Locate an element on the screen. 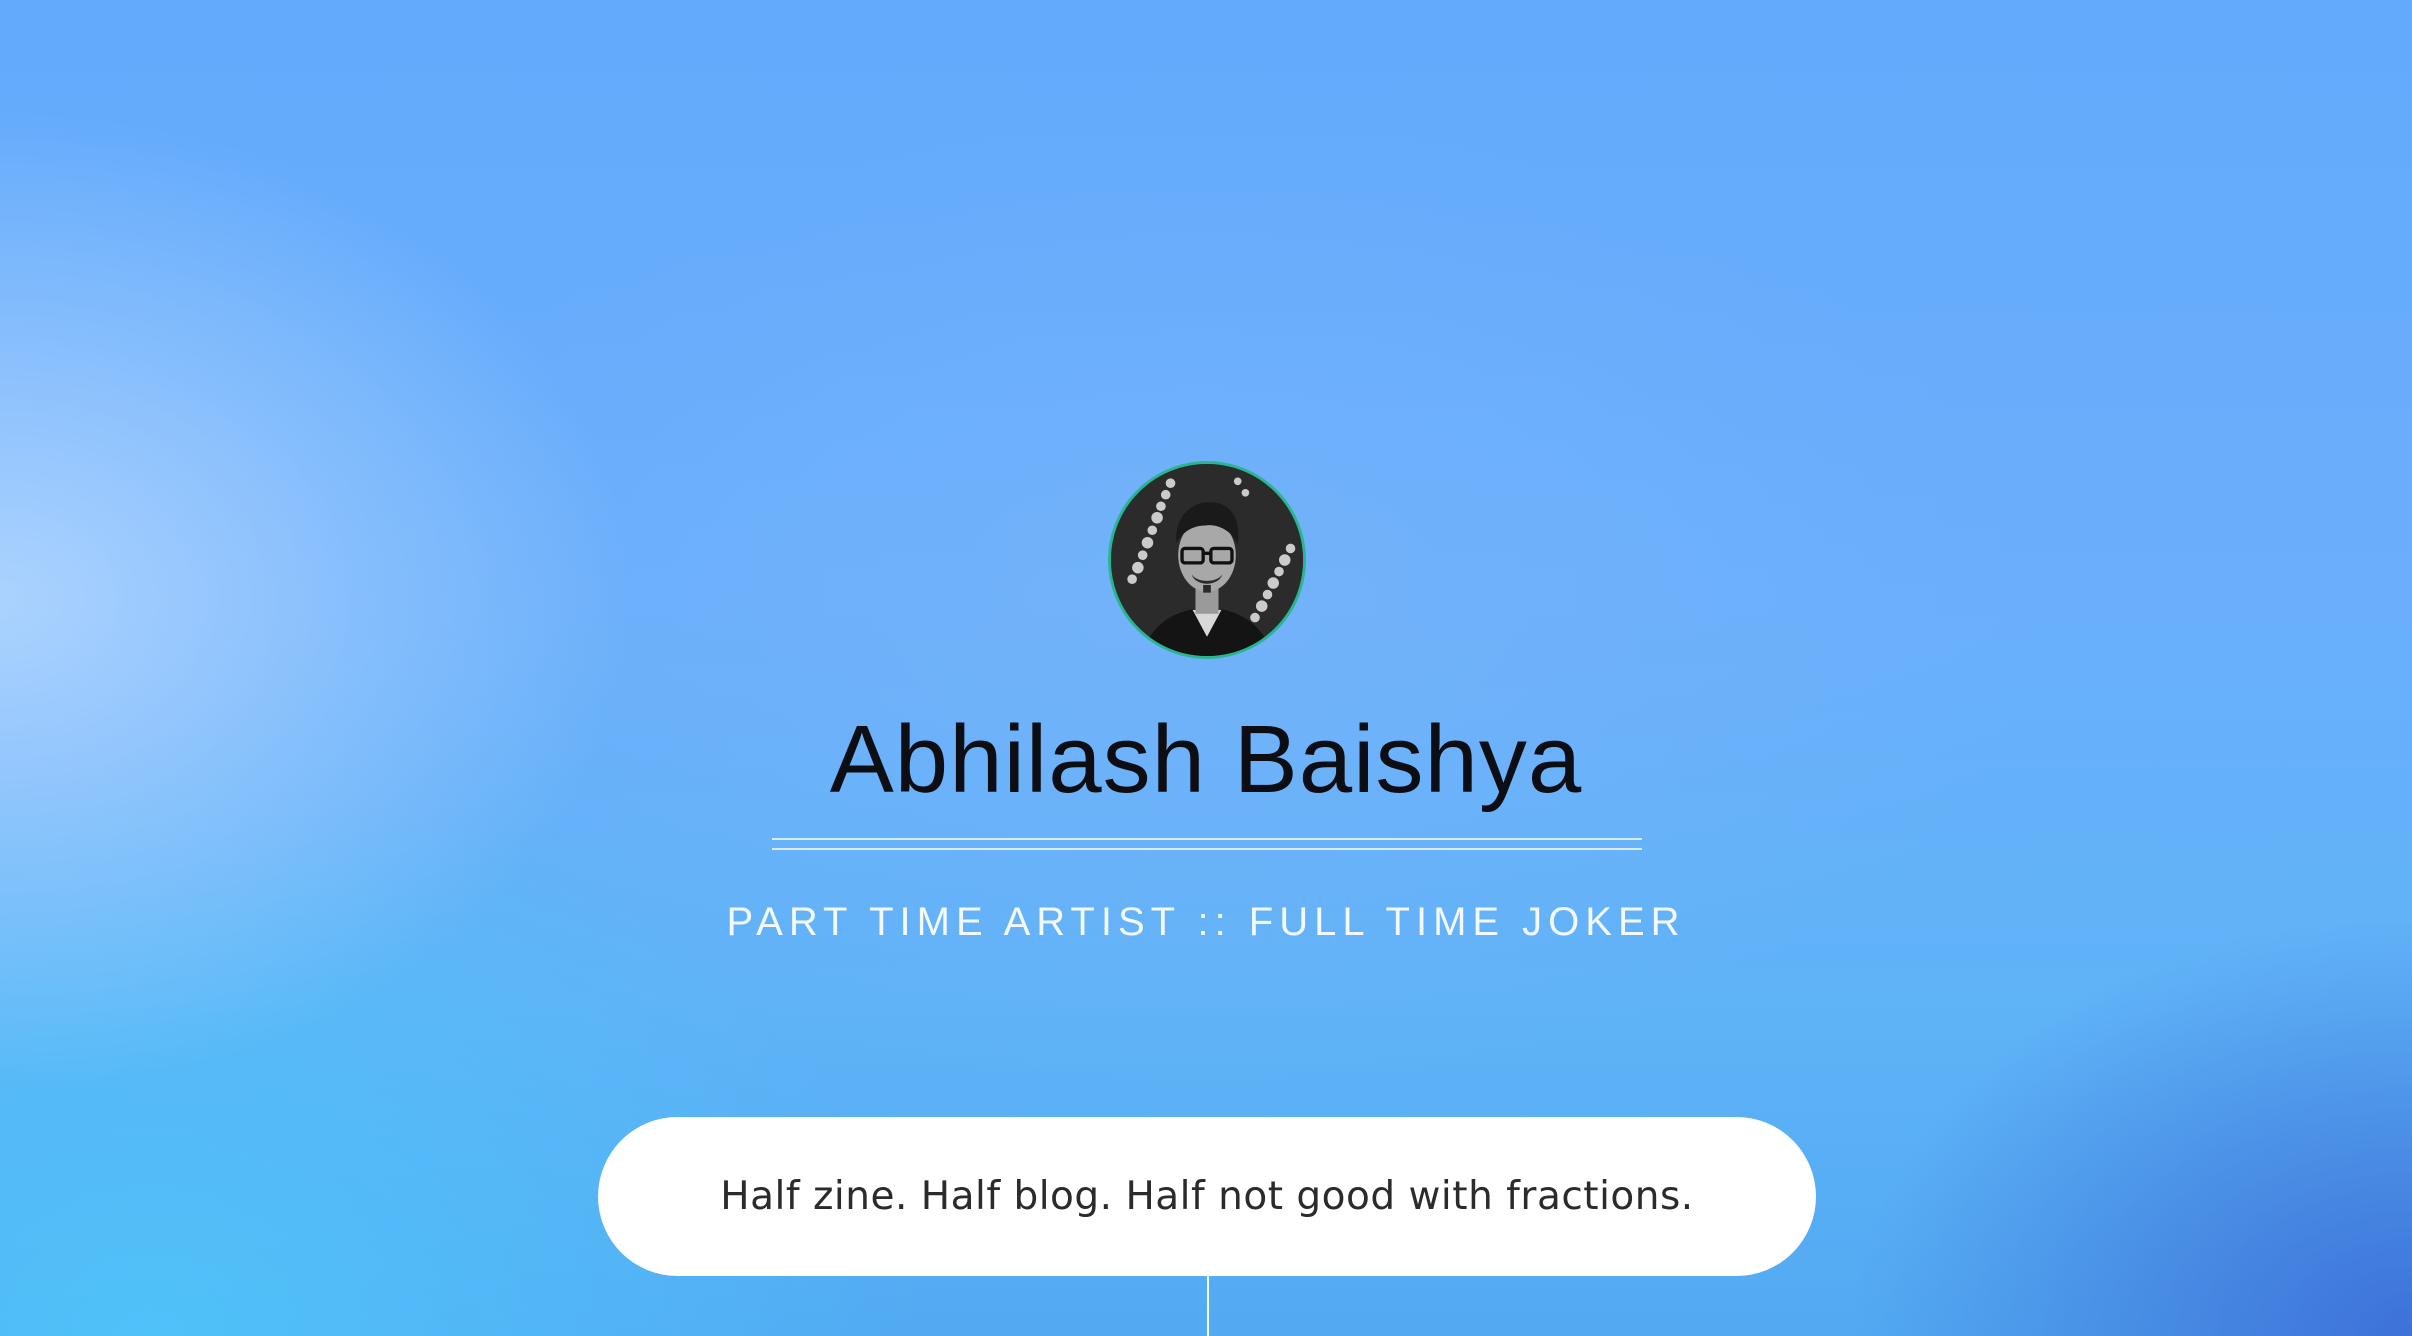 The height and width of the screenshot is (1336, 2412). author-name: Abhilash Baishya is located at coordinates (1206, 759).